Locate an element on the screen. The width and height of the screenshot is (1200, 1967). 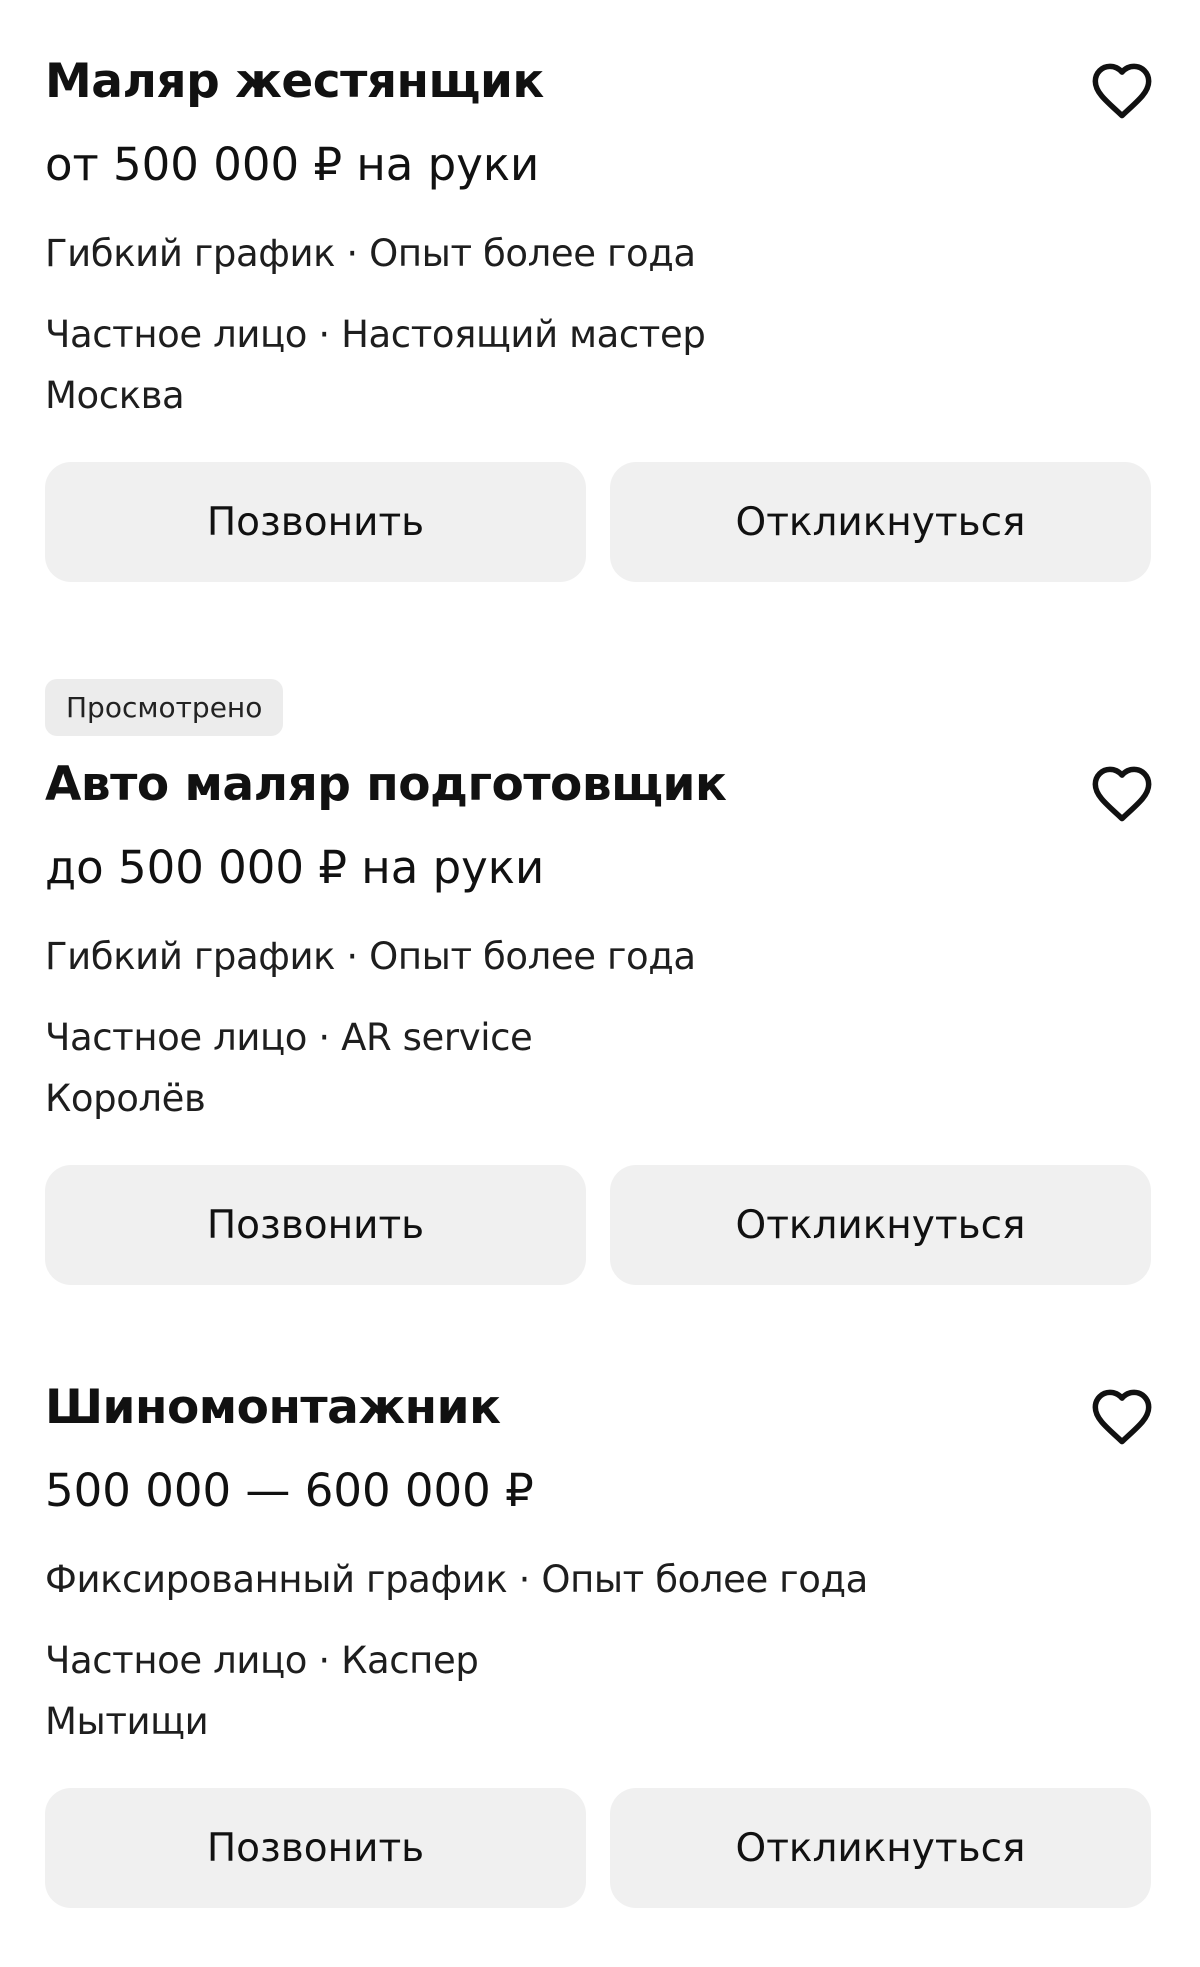
viewed-badge: Просмотрено is located at coordinates (164, 707).